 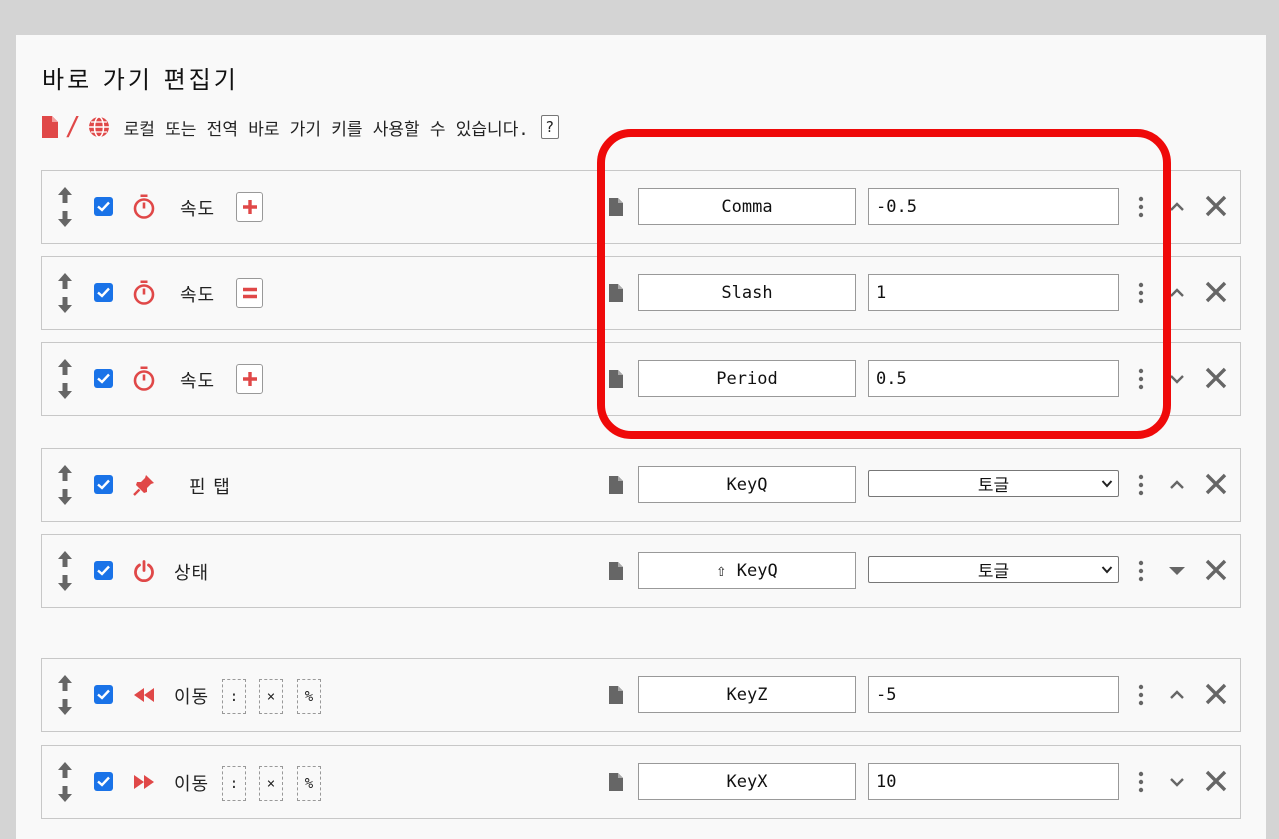 What do you see at coordinates (747, 694) in the screenshot?
I see `key-binding-input: KeyZ` at bounding box center [747, 694].